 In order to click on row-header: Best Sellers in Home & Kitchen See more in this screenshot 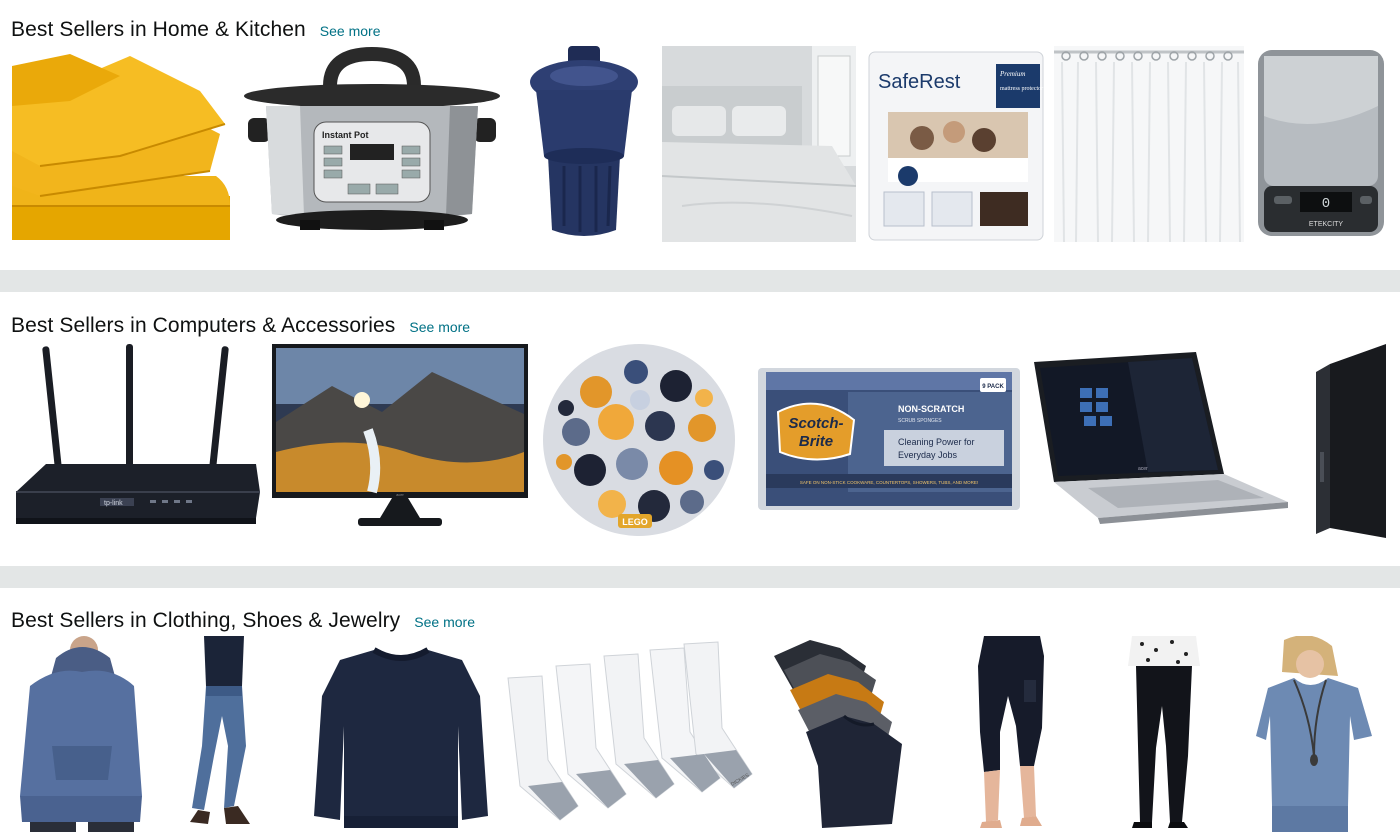, I will do `click(196, 30)`.